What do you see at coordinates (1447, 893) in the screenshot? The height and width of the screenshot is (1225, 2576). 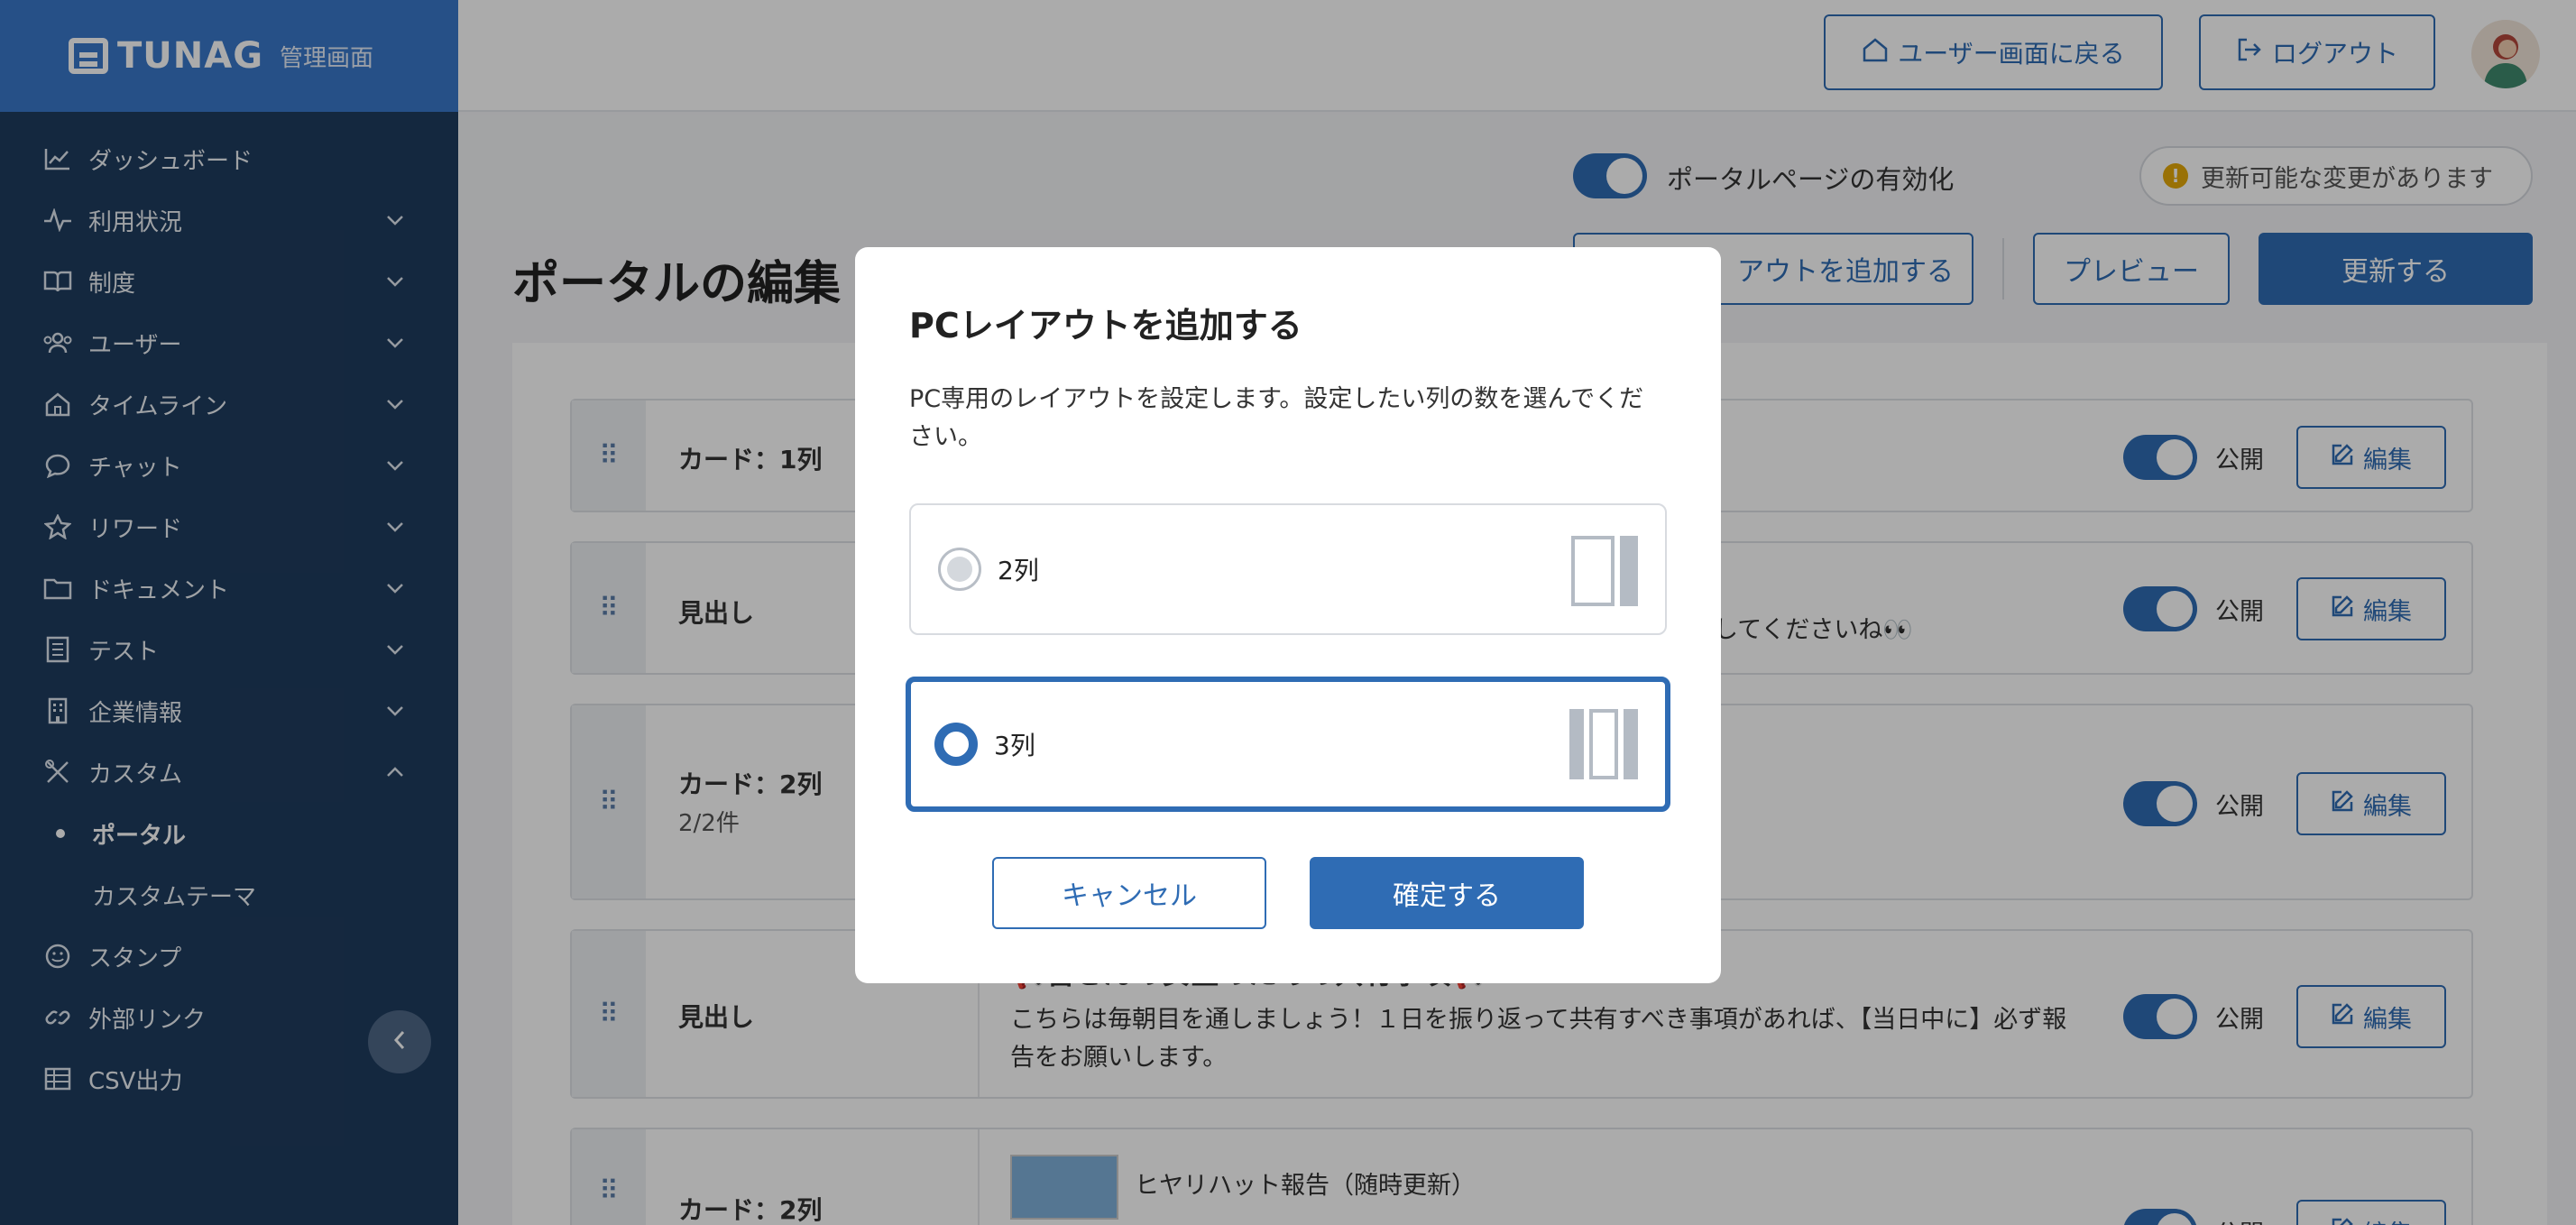 I see `confirm-button: 確定する` at bounding box center [1447, 893].